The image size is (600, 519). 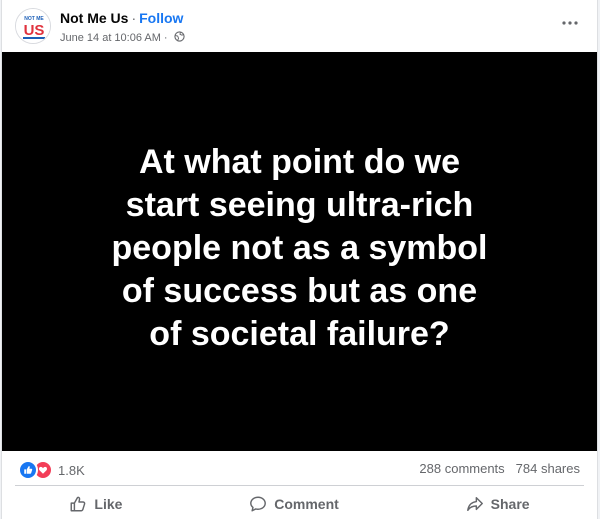 What do you see at coordinates (299, 468) in the screenshot?
I see `post-stats: 1.8K 288 comments 784 shares` at bounding box center [299, 468].